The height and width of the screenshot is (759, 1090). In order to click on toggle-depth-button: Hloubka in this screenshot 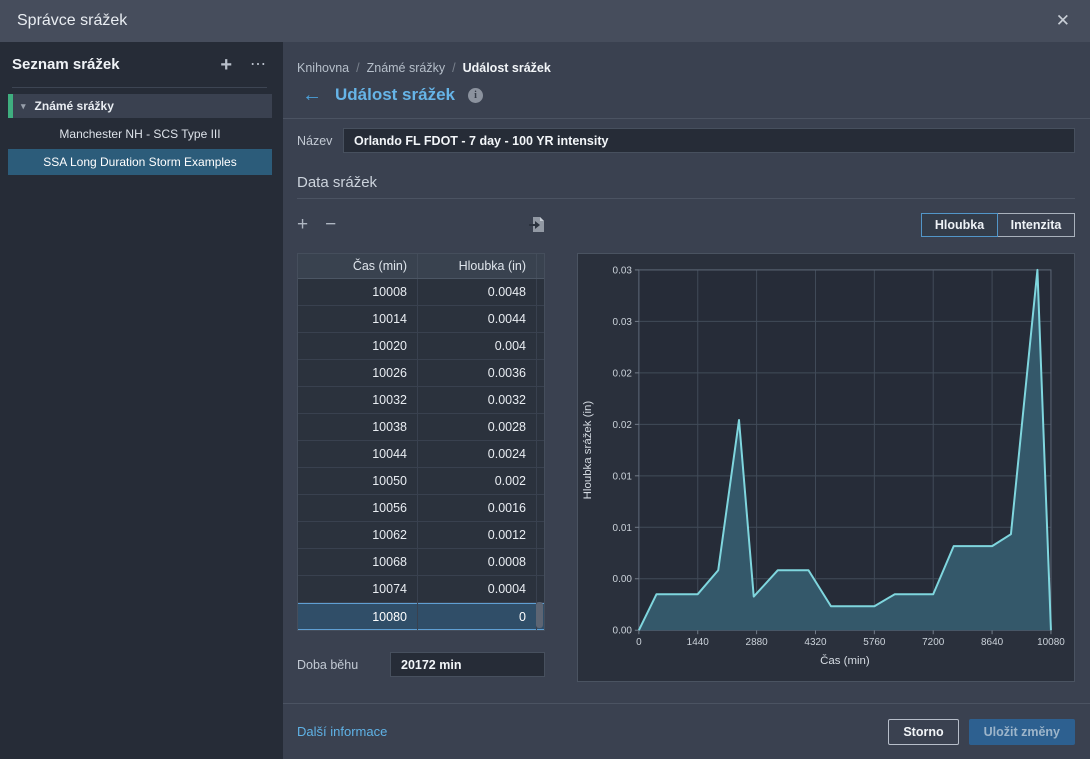, I will do `click(959, 224)`.